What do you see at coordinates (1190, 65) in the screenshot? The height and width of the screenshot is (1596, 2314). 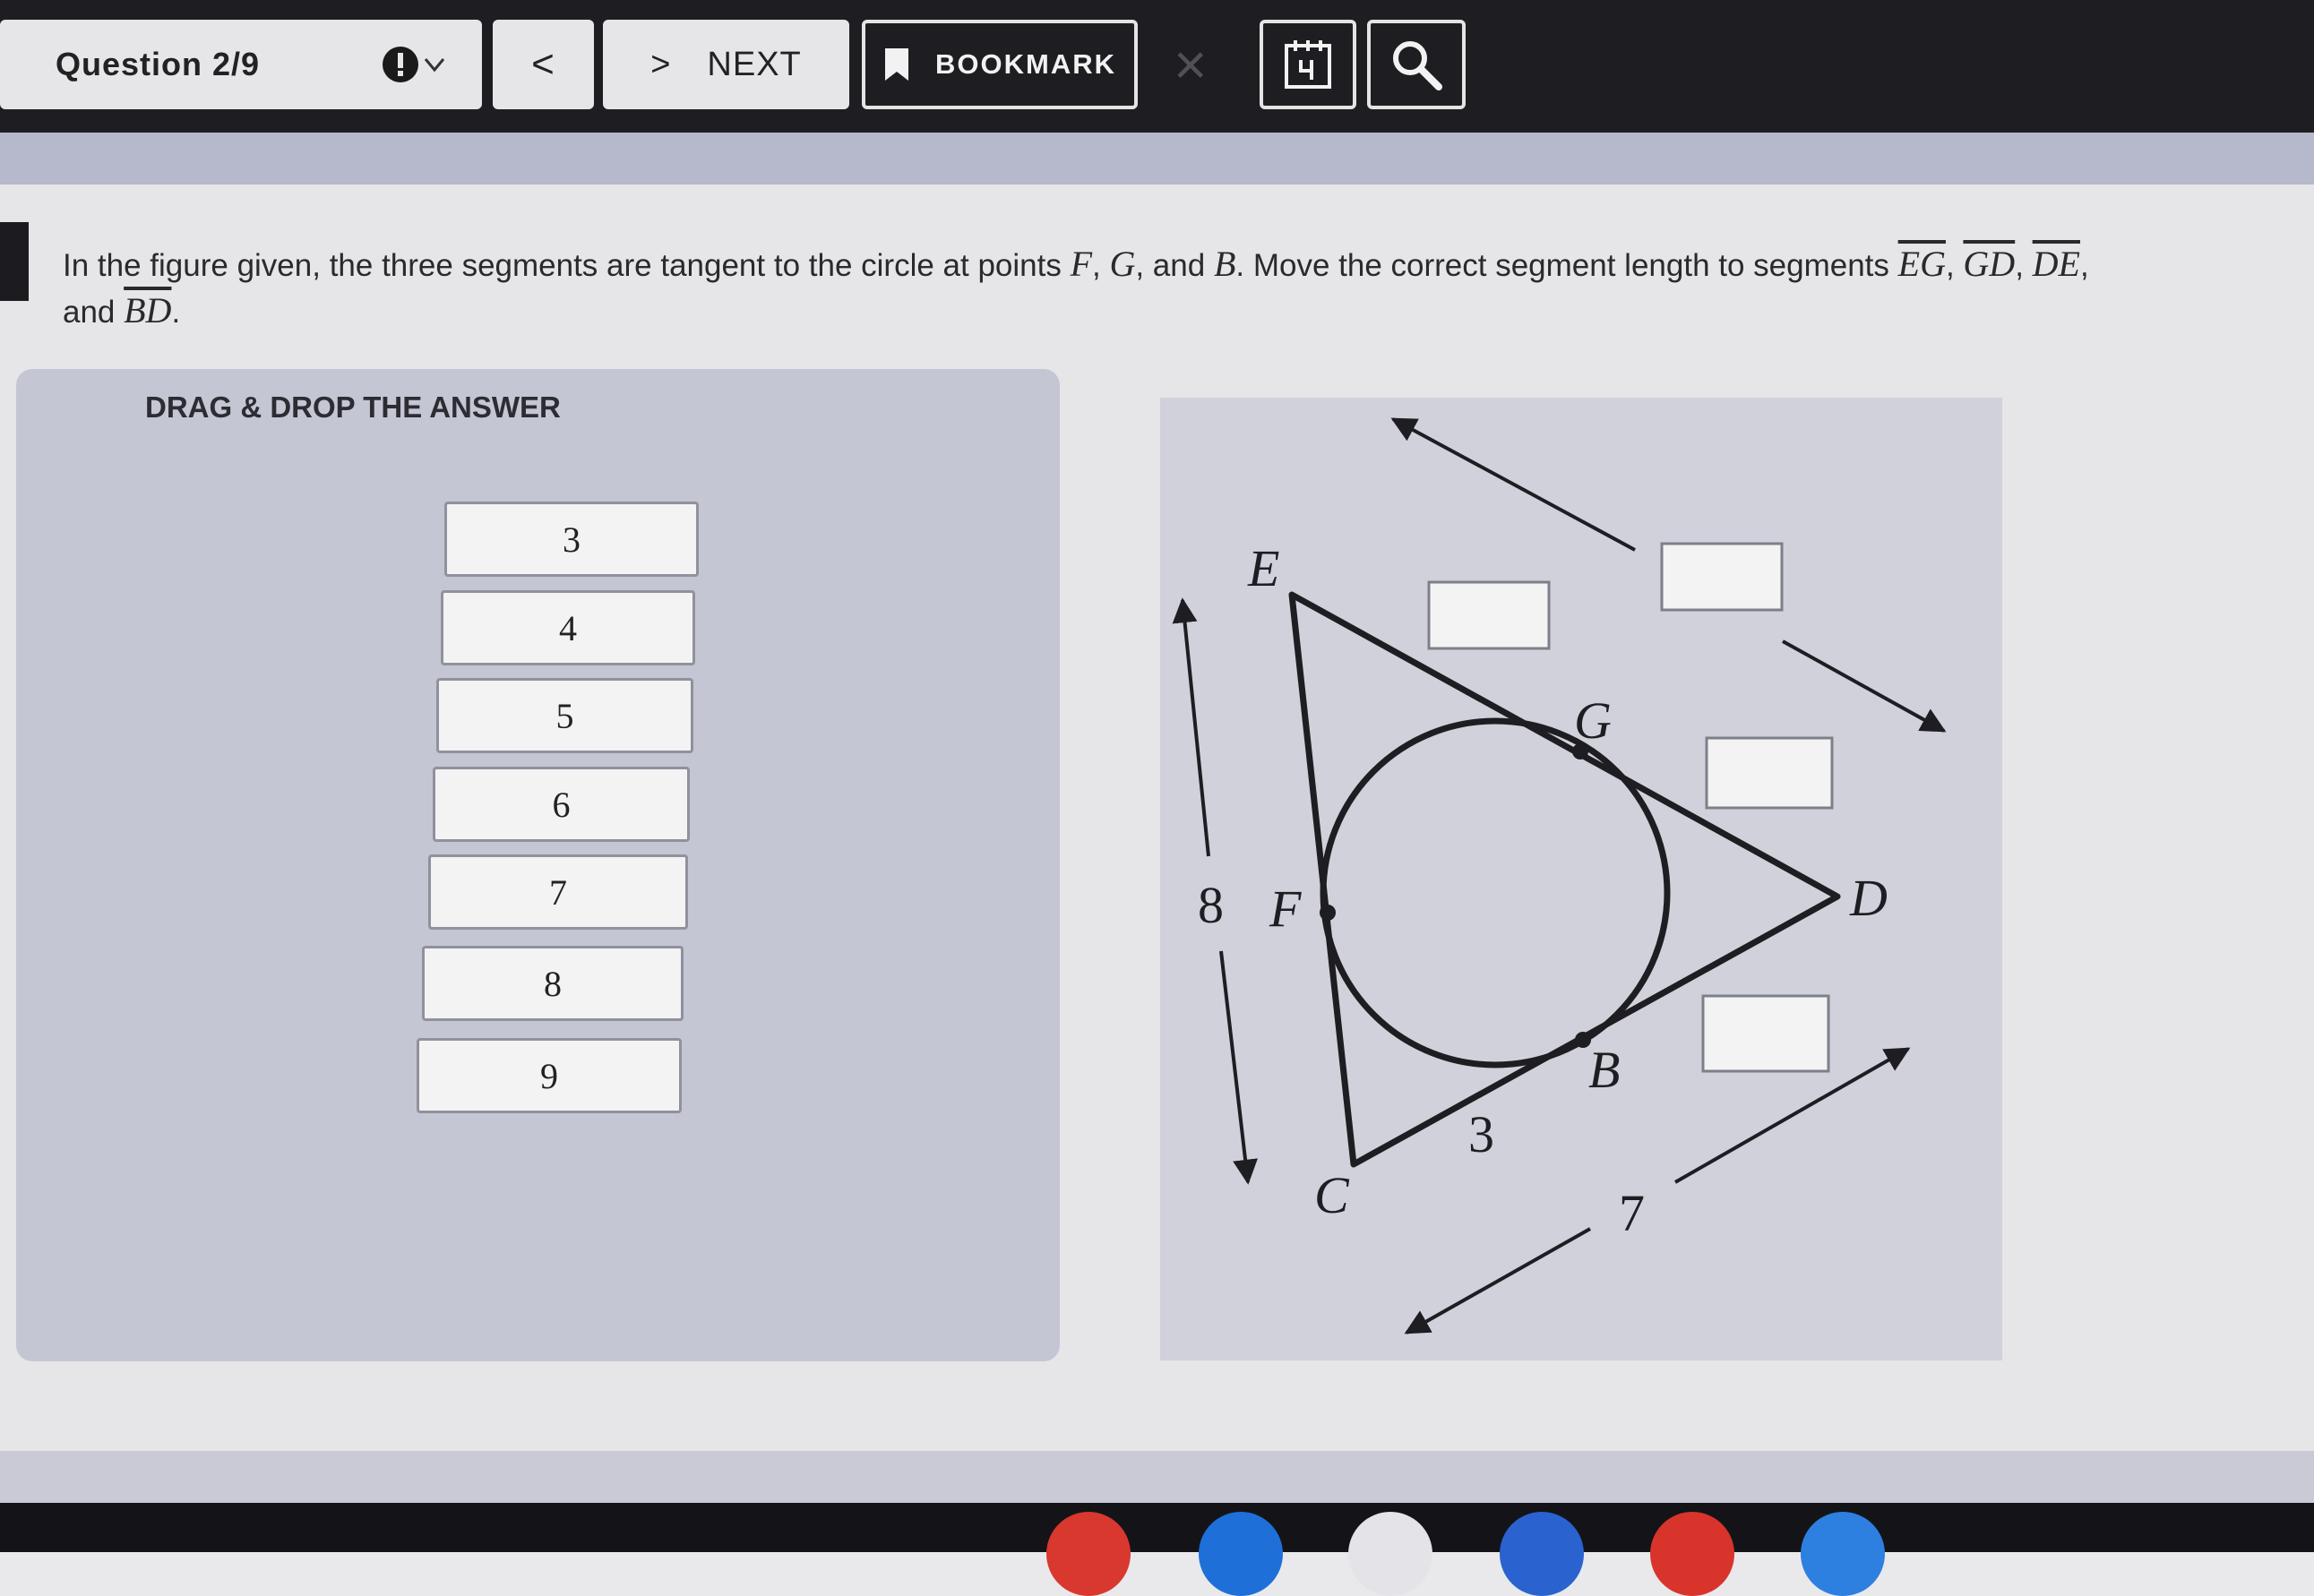 I see `close-icon: ×` at bounding box center [1190, 65].